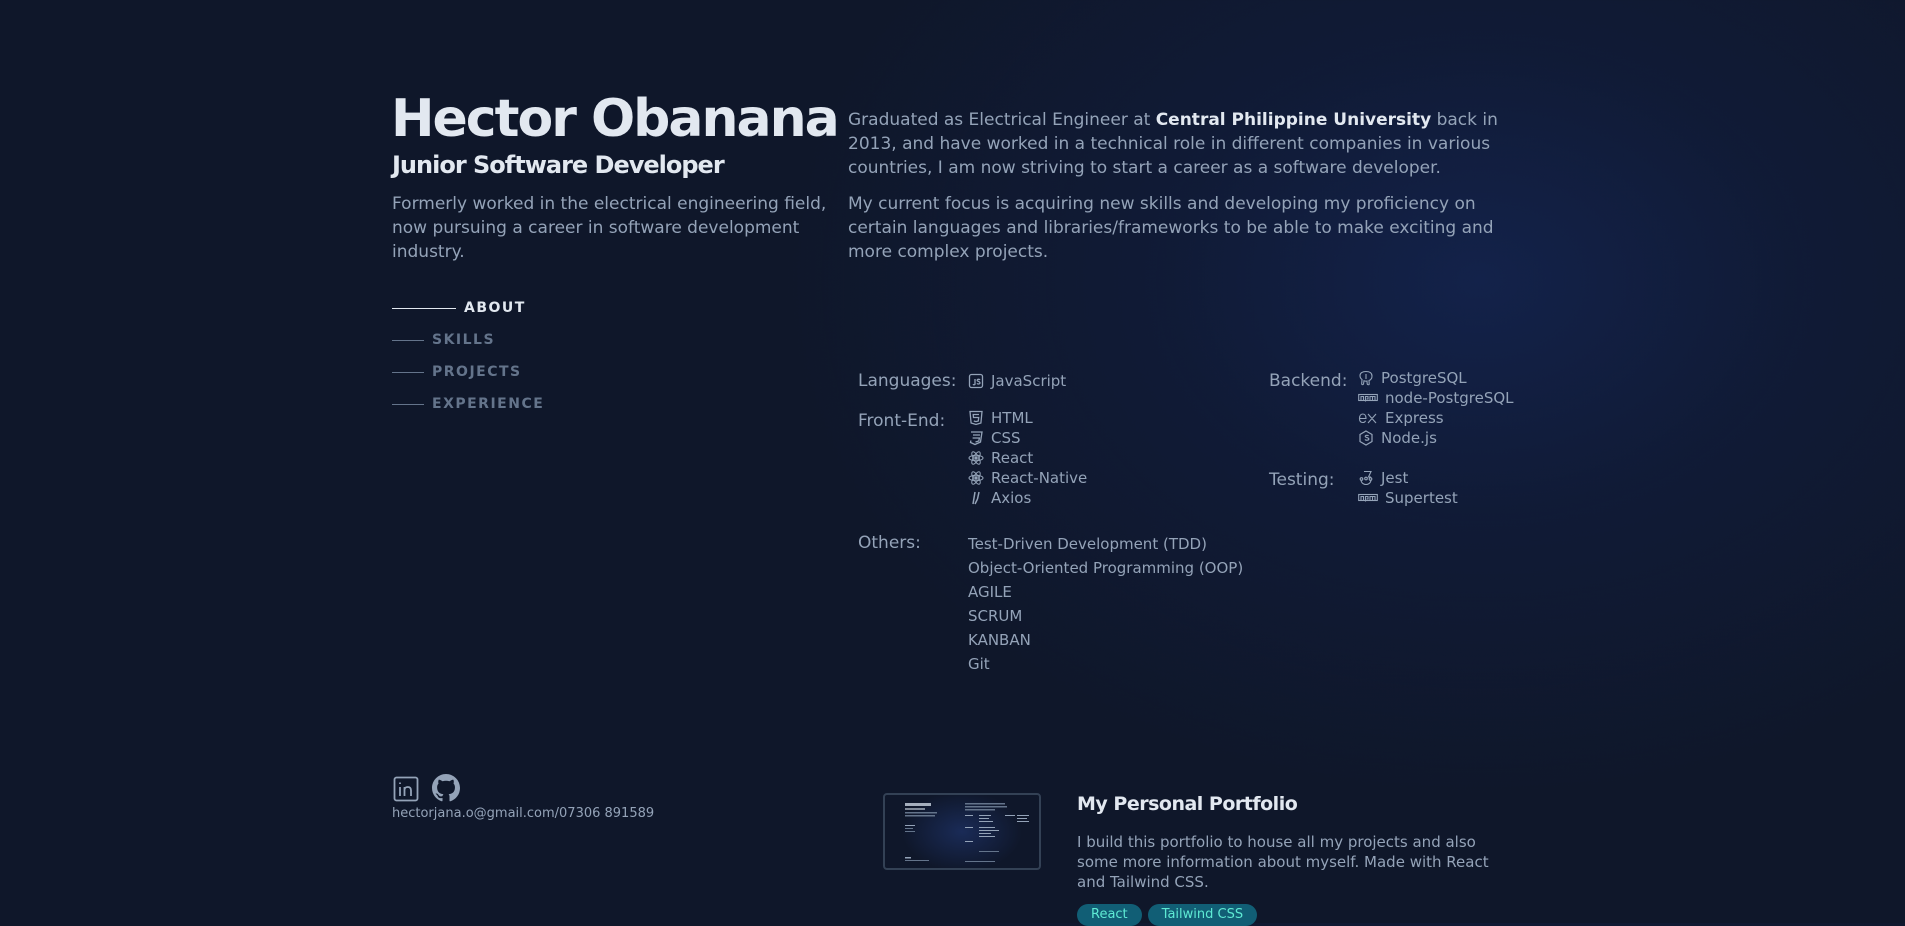 The width and height of the screenshot is (1905, 926). I want to click on skill-react: React, so click(1027, 458).